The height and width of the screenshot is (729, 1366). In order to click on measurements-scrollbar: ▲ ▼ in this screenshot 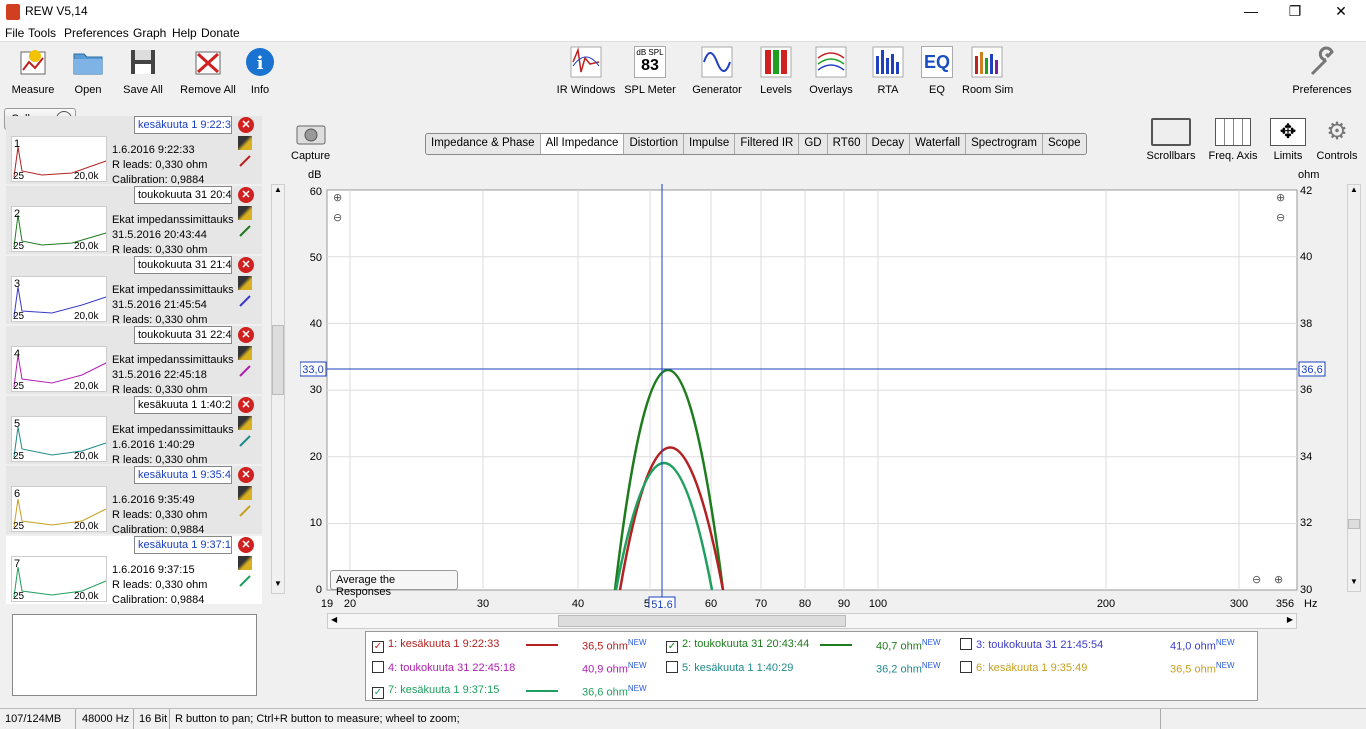, I will do `click(278, 389)`.